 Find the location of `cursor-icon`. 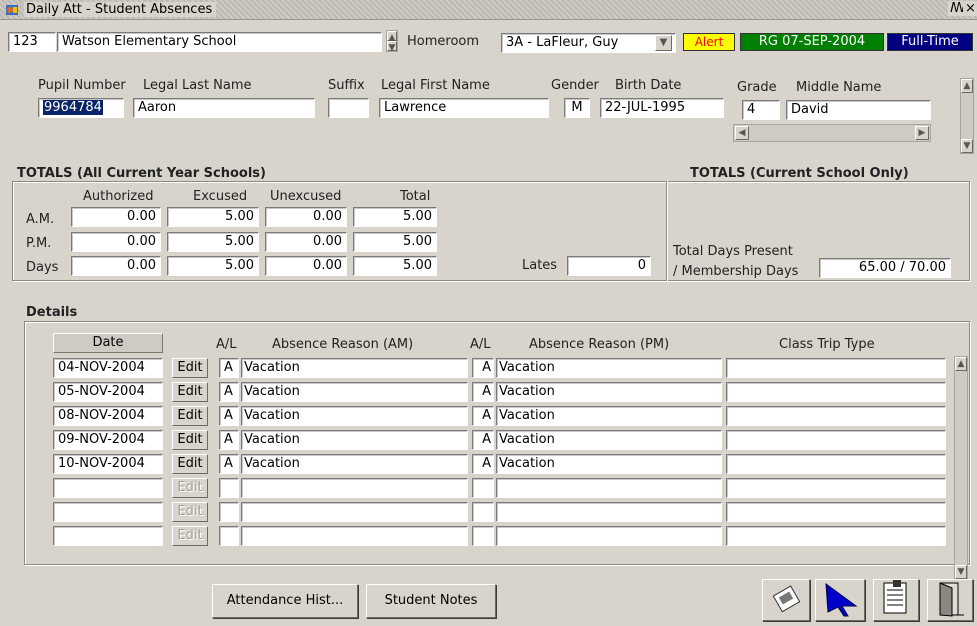

cursor-icon is located at coordinates (841, 599).